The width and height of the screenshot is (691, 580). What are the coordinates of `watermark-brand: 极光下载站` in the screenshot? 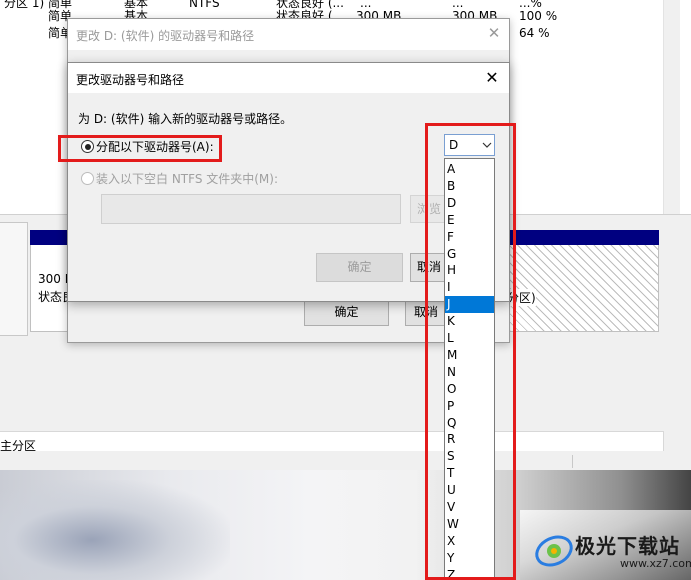 It's located at (627, 546).